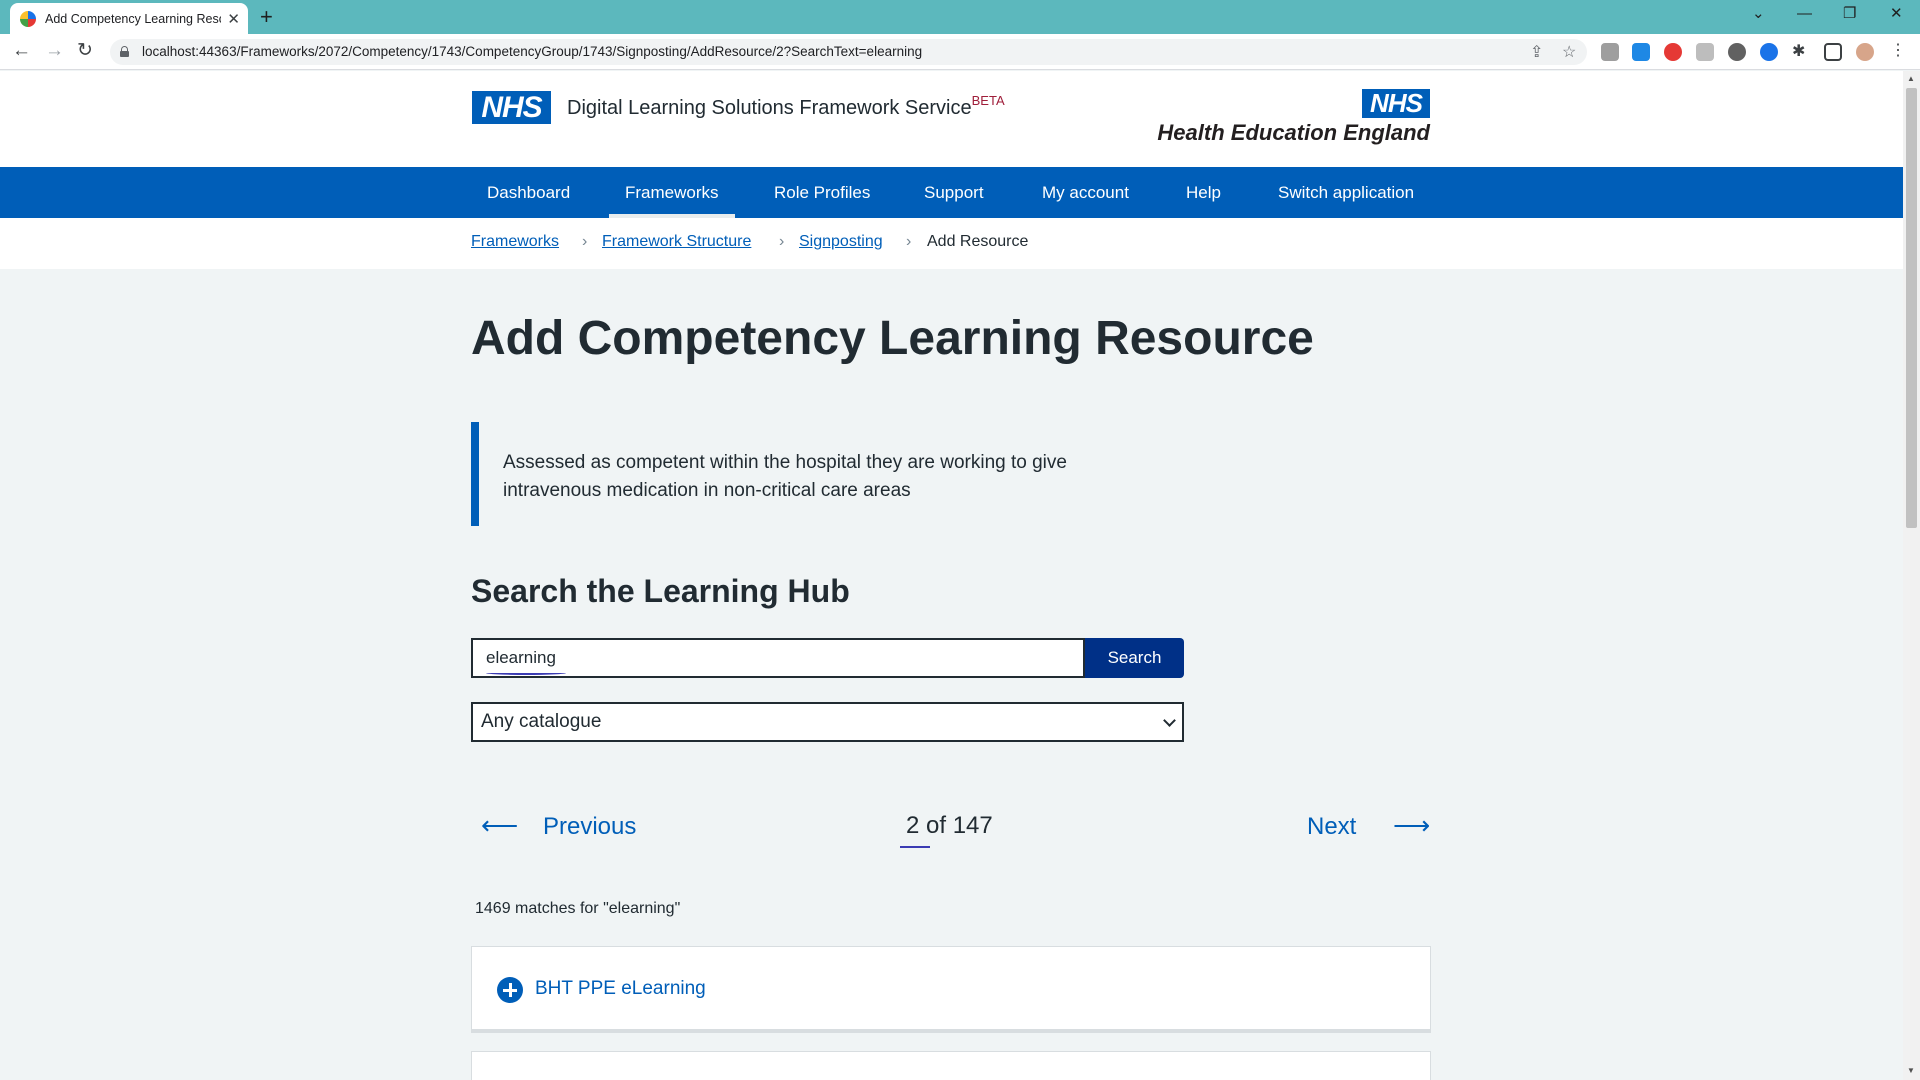  Describe the element at coordinates (515, 242) in the screenshot. I see `breadcrumb-frameworks: Frameworks` at that location.